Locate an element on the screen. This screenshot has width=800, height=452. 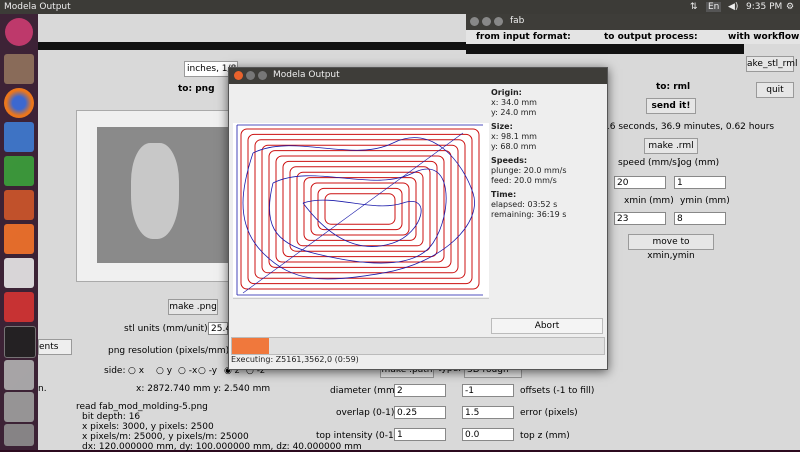
axis-radio-neg-x: ○ -x is located at coordinates (187, 371).